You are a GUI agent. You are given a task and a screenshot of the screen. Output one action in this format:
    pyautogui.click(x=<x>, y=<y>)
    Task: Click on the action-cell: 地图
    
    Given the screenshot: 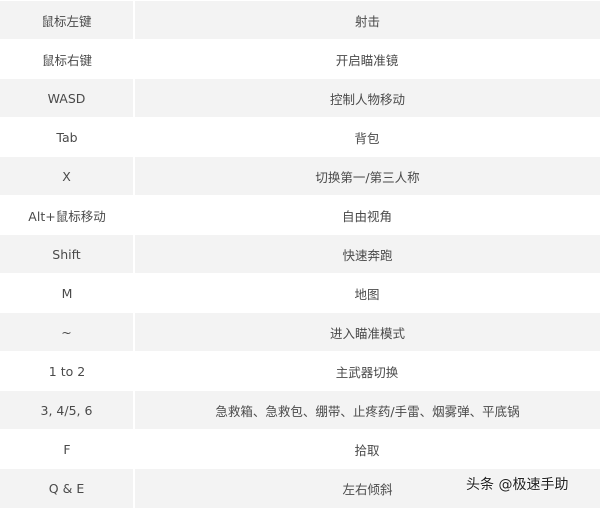 What is the action you would take?
    pyautogui.click(x=367, y=293)
    